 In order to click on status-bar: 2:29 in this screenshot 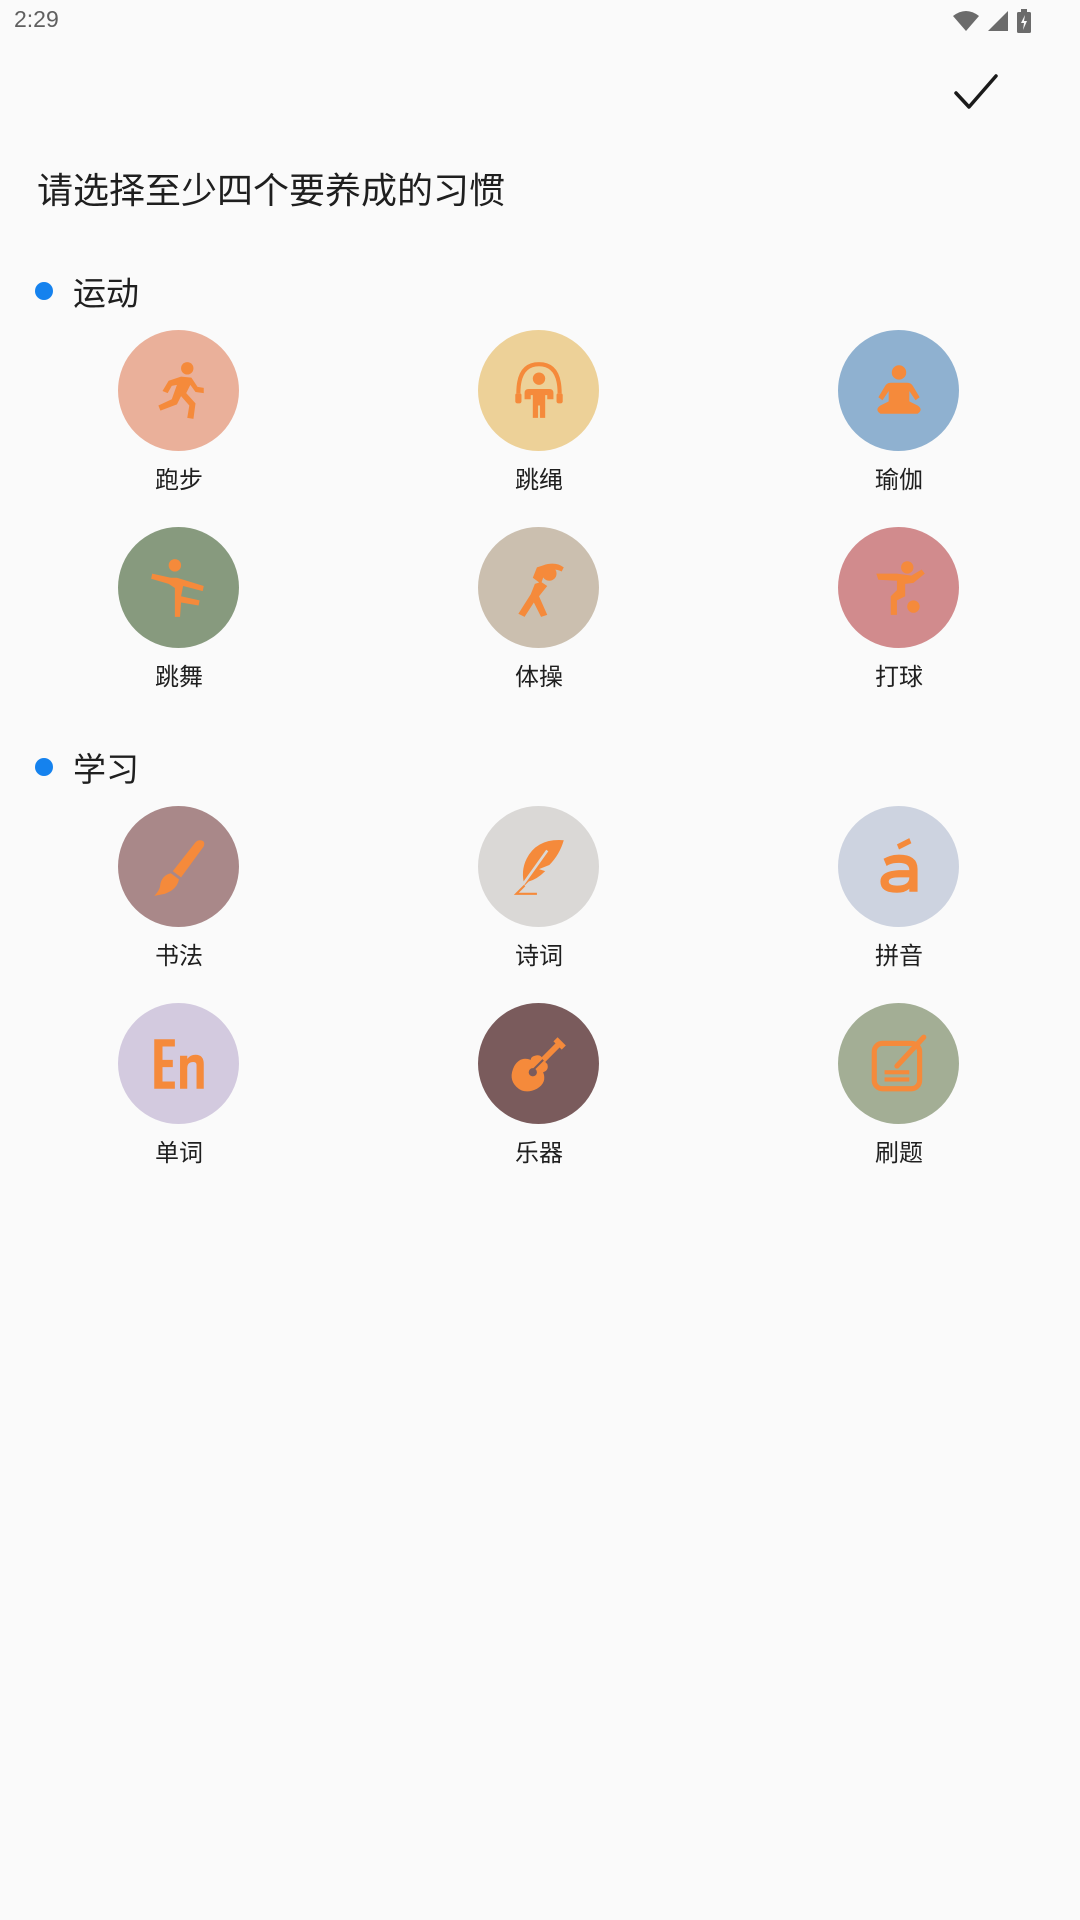, I will do `click(540, 22)`.